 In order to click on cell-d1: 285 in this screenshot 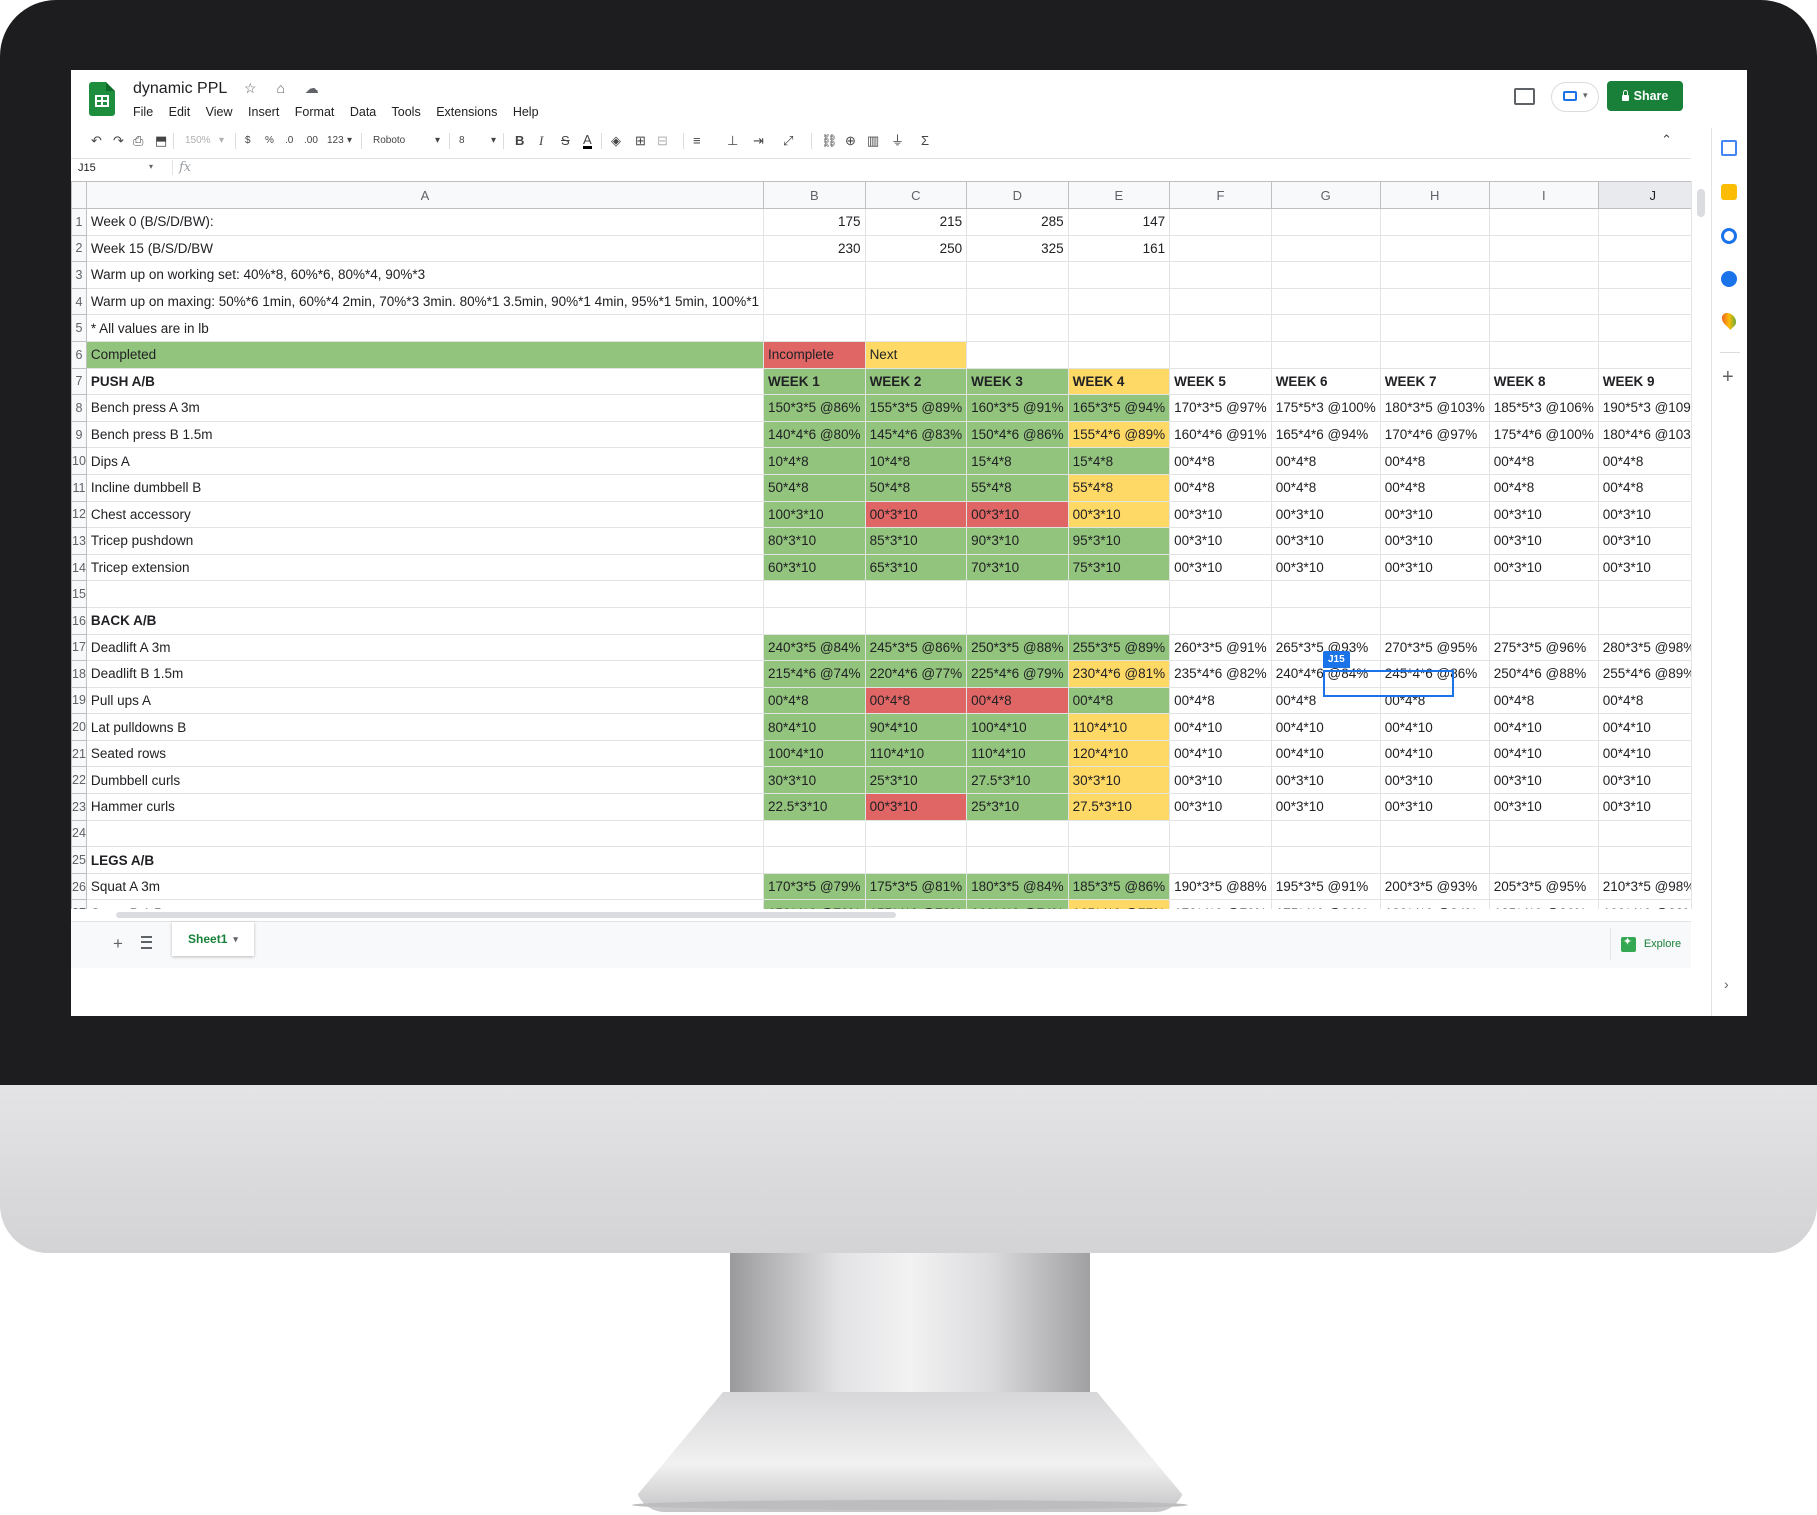, I will do `click(1017, 222)`.